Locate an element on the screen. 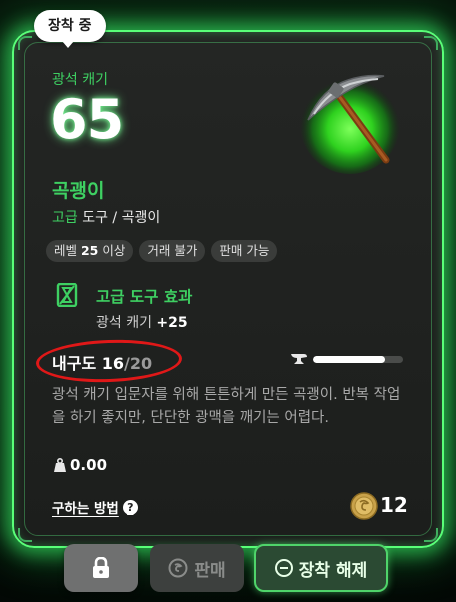 Image resolution: width=456 pixels, height=602 pixels. item-chips: 레벨 25 이상 거래 불가 판매 가능 is located at coordinates (162, 251).